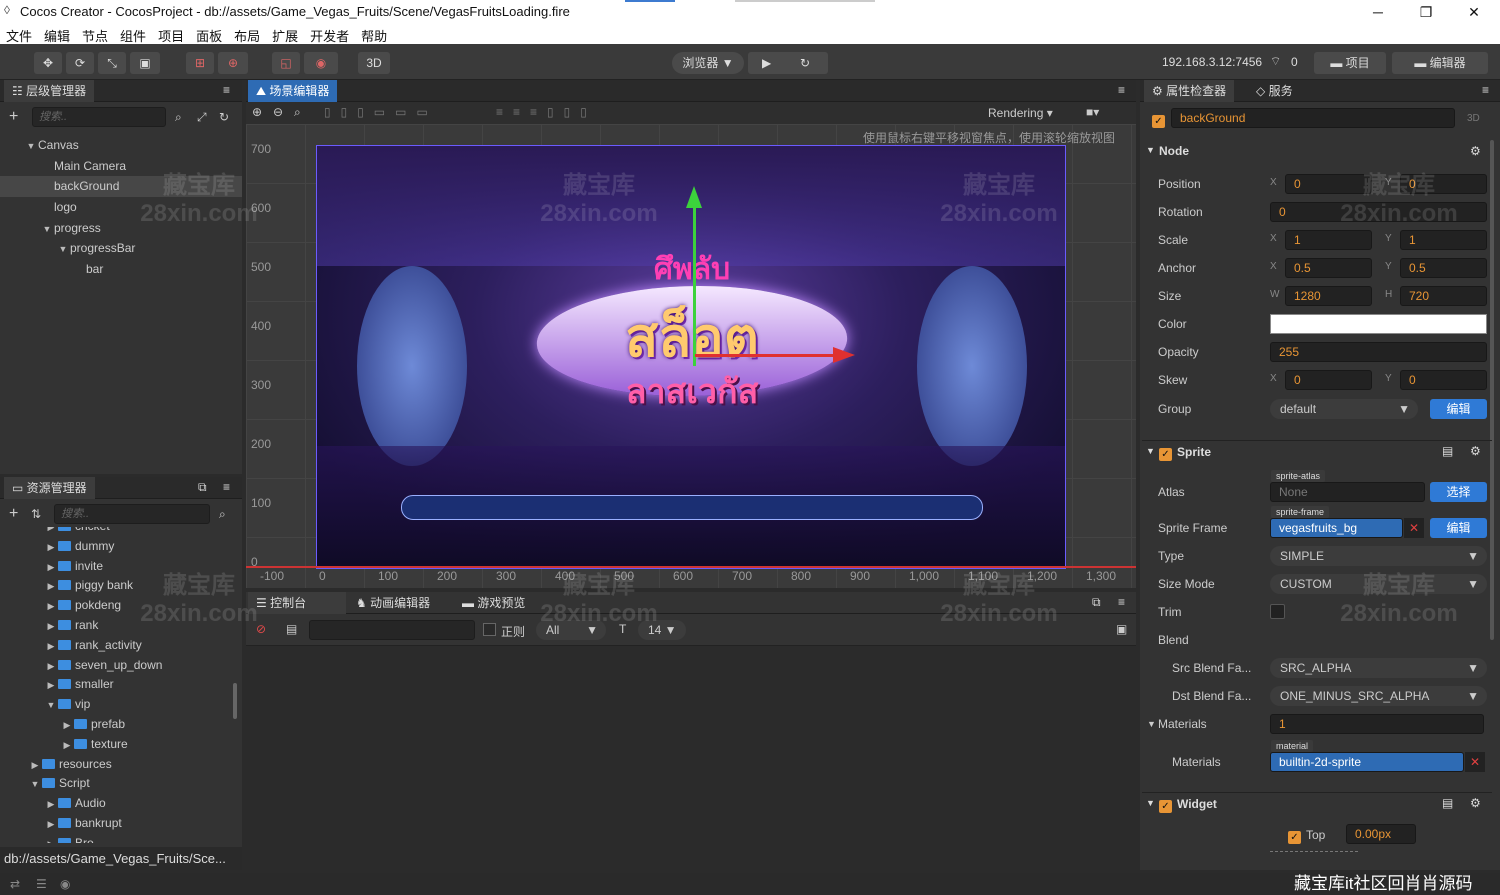 The height and width of the screenshot is (895, 1500). I want to click on asset-folder: ▶ dummy, so click(121, 547).